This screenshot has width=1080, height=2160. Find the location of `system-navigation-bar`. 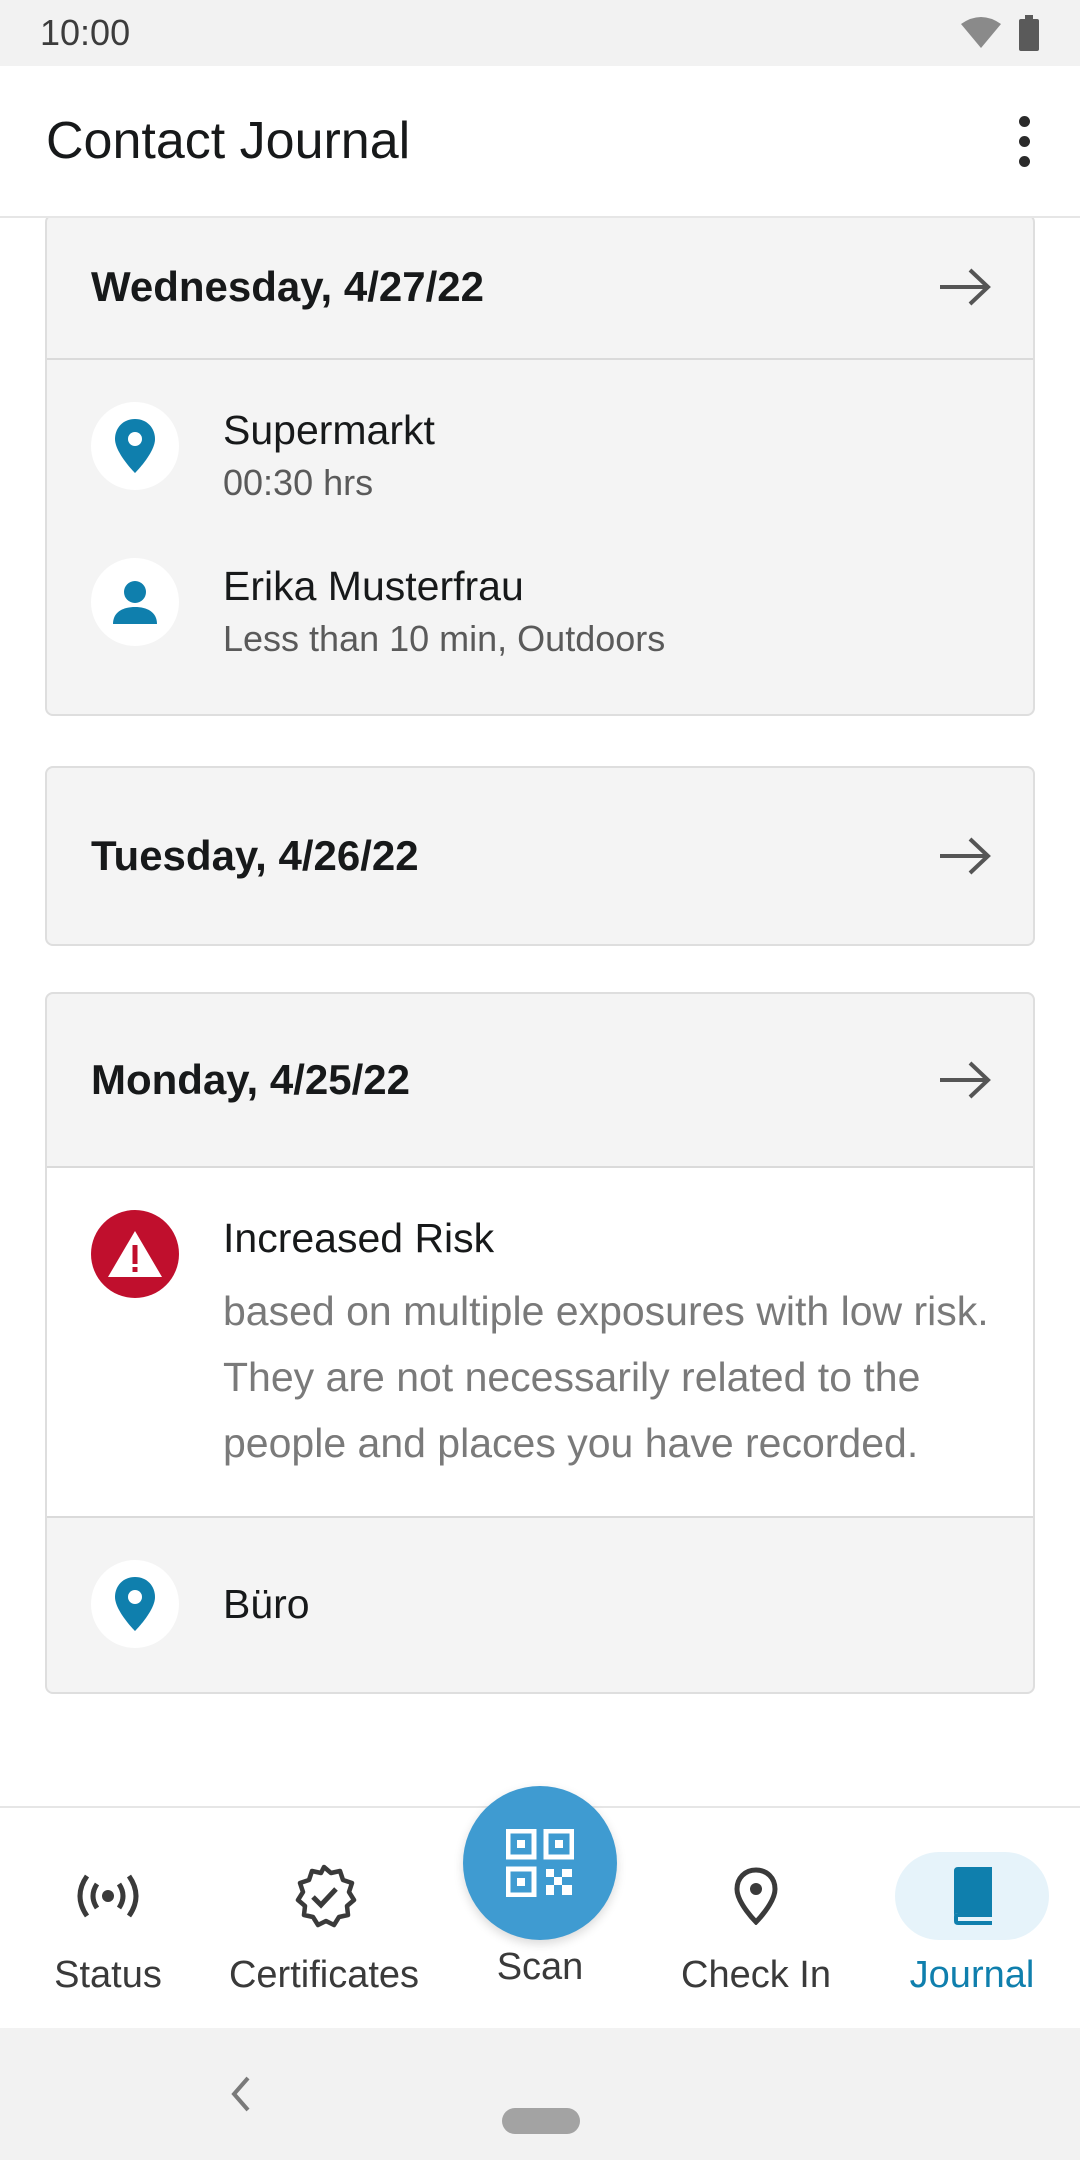

system-navigation-bar is located at coordinates (540, 2094).